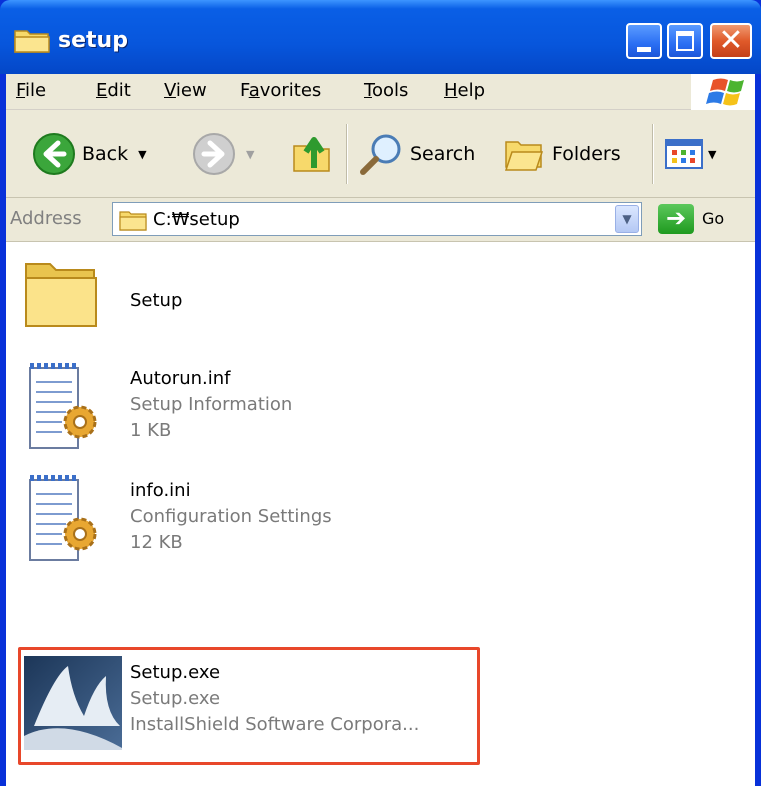 The height and width of the screenshot is (786, 761). I want to click on menu-bar: File Edit View Favorites Tools Help, so click(380, 92).